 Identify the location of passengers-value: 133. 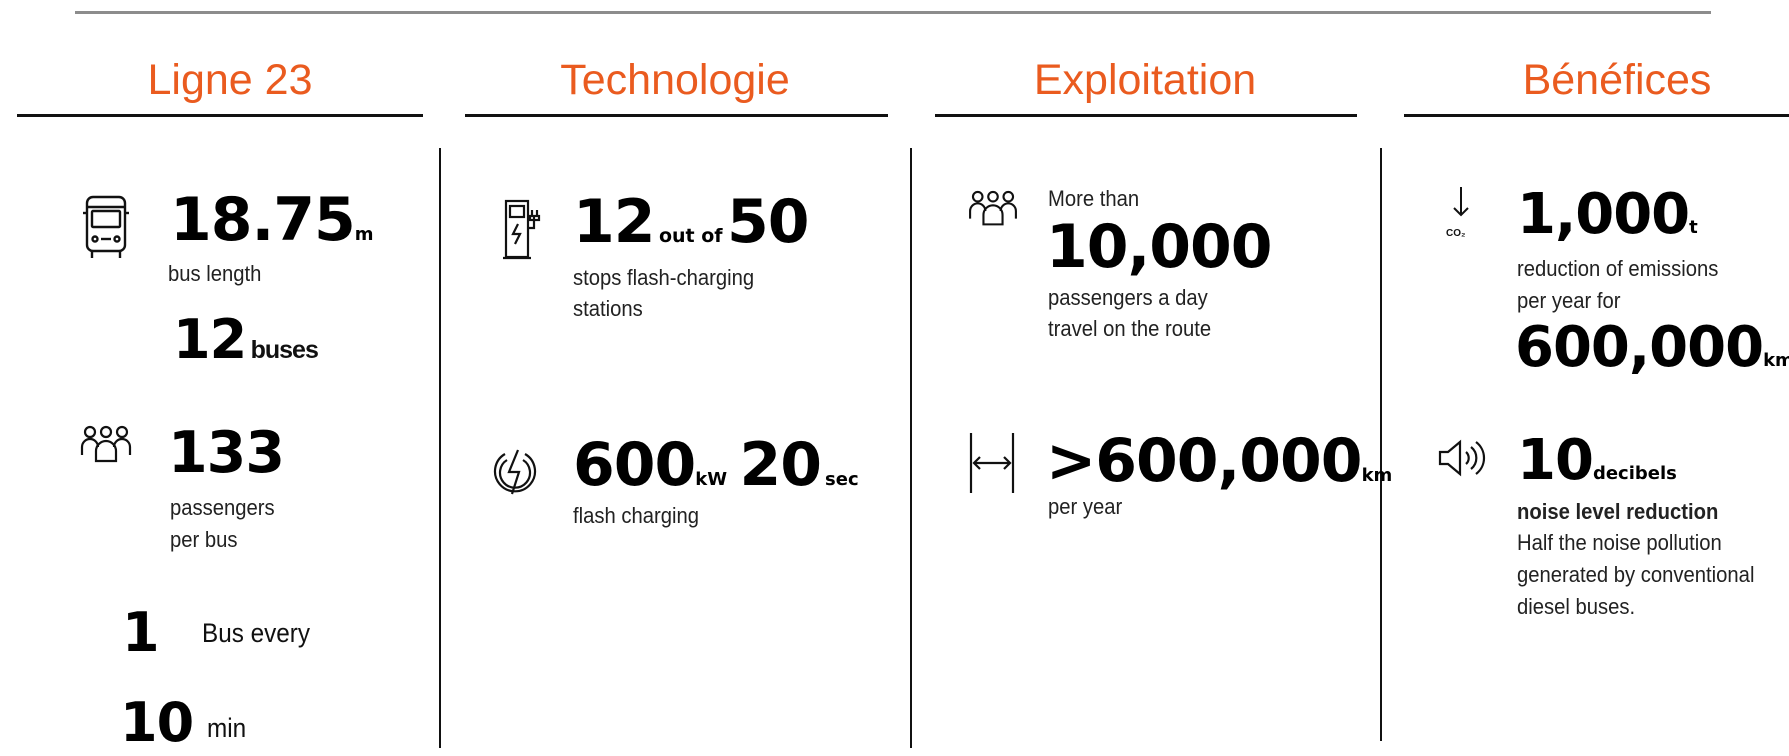
(226, 453).